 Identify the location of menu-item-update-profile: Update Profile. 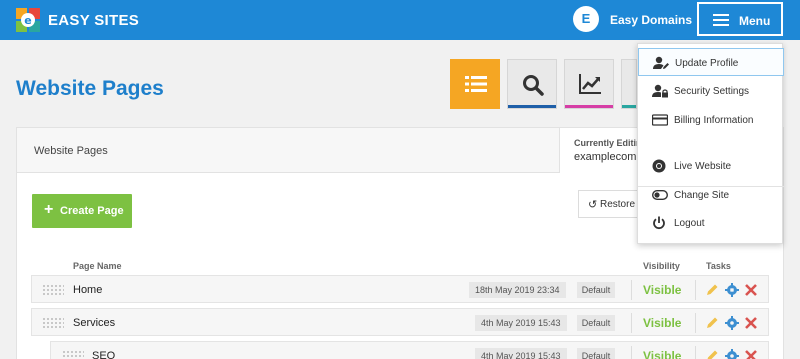
(711, 62).